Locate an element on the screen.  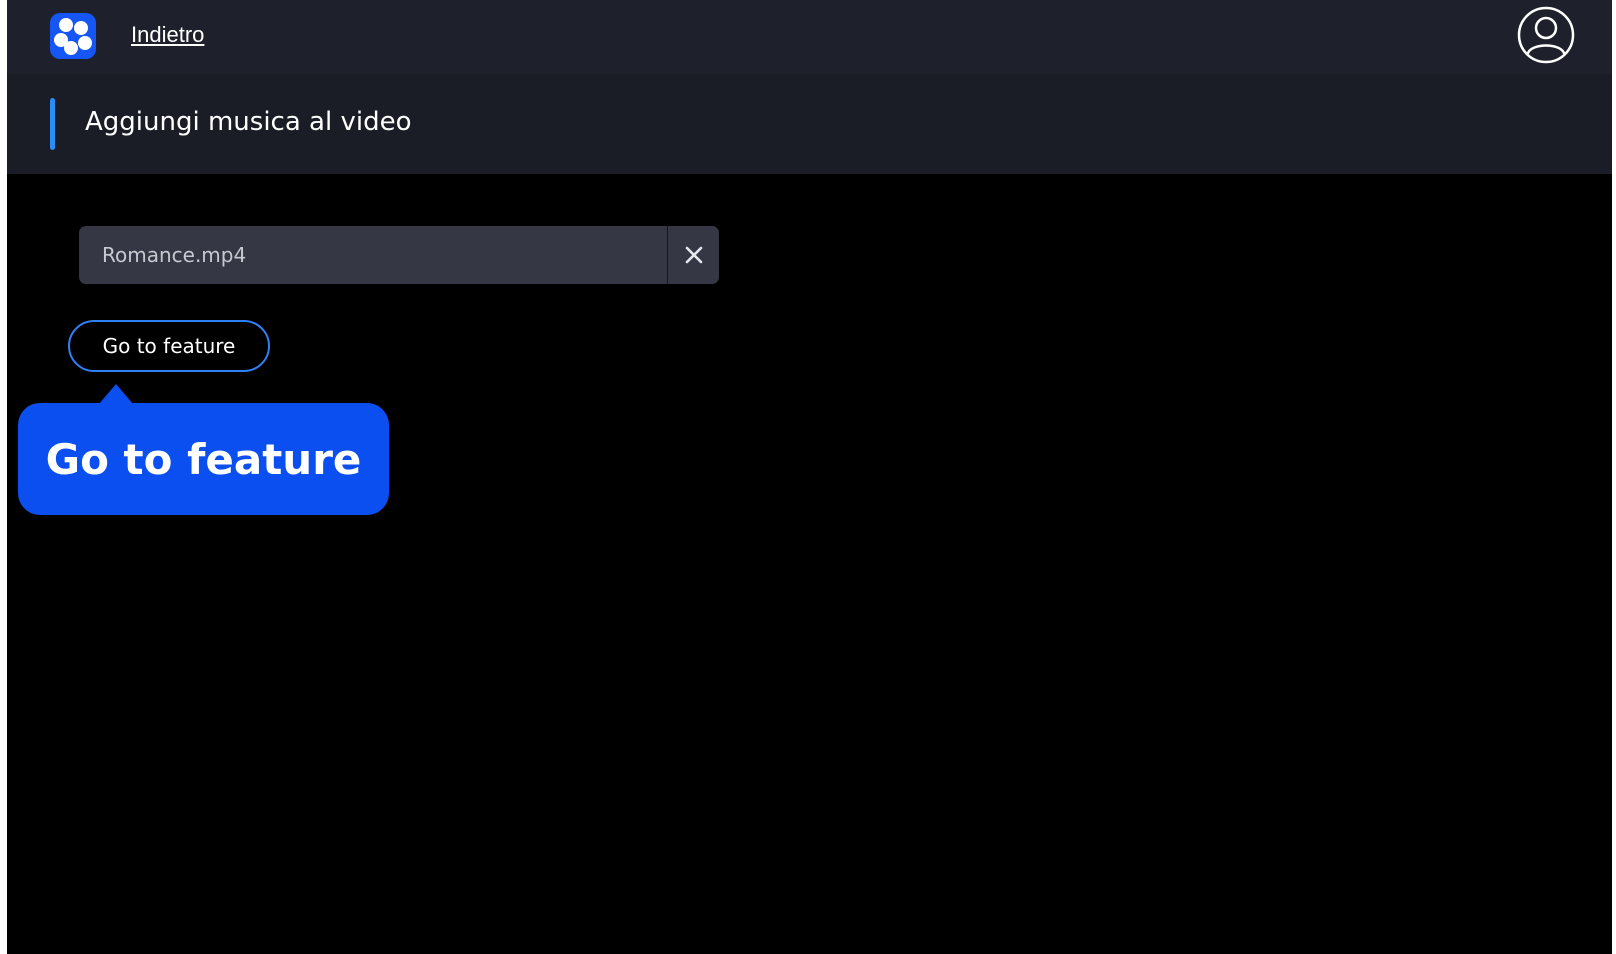
clear-file-button is located at coordinates (693, 255).